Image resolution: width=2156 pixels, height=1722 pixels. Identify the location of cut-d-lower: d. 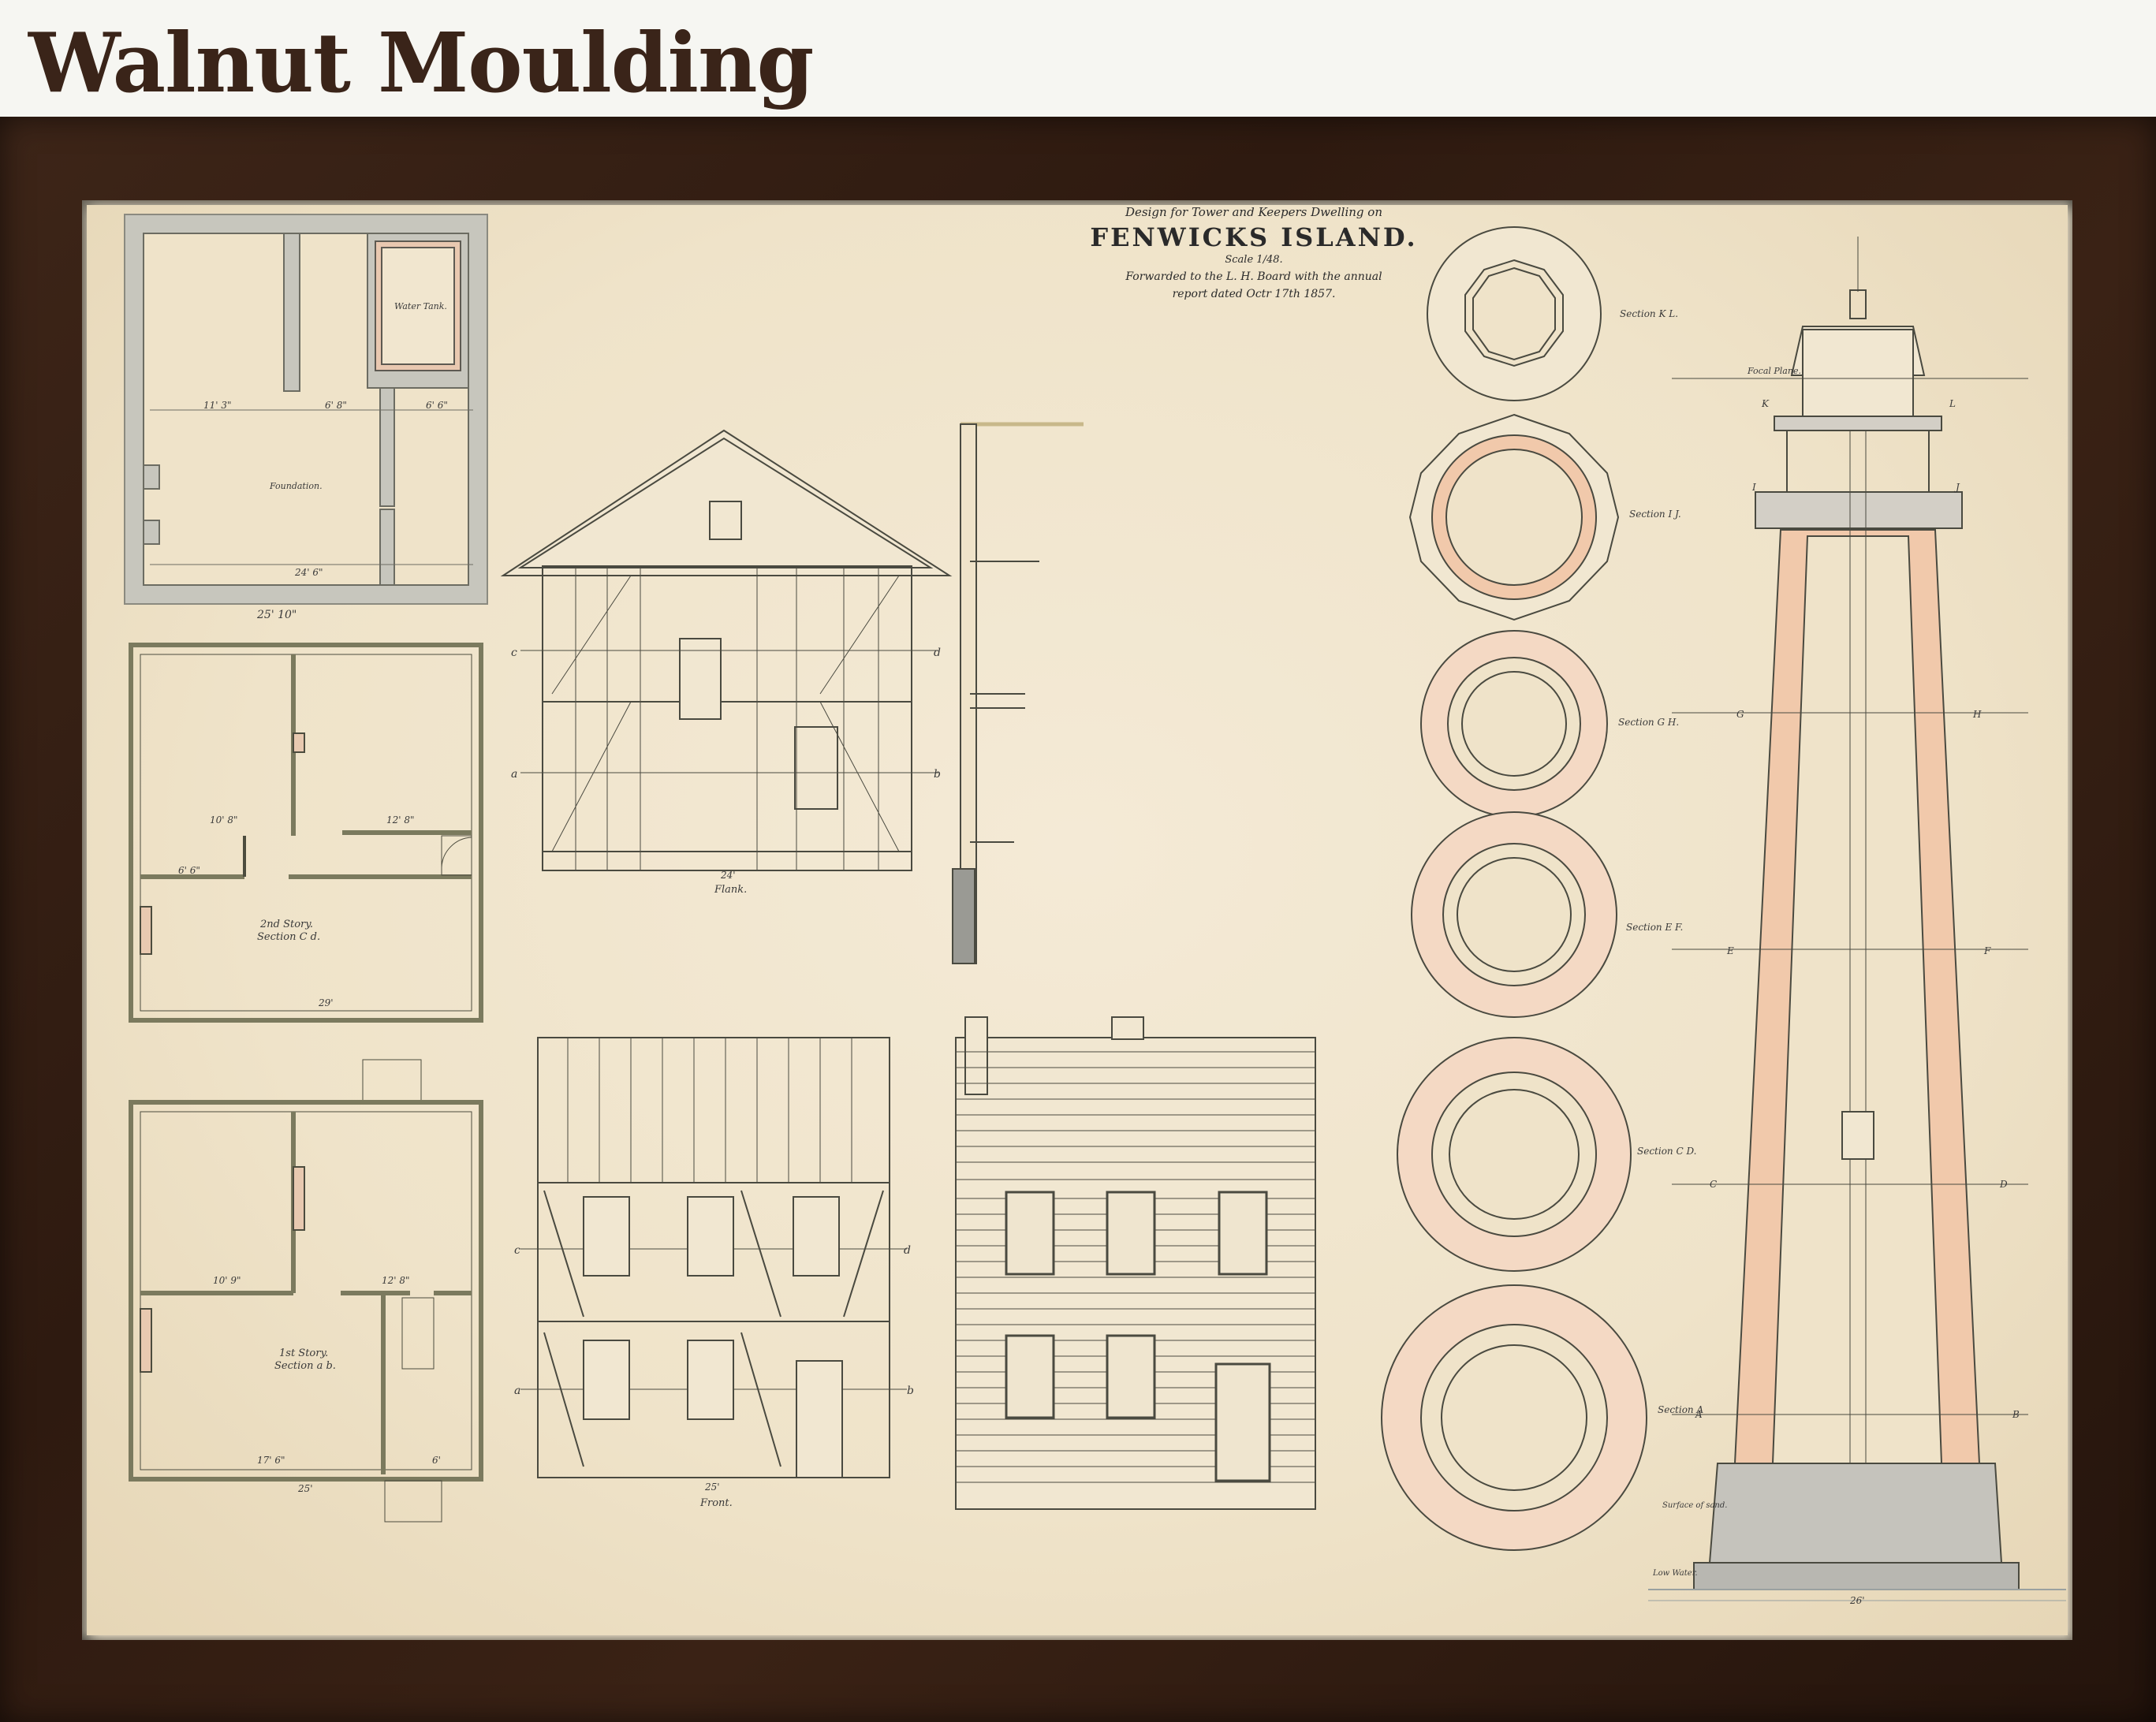
(907, 1250).